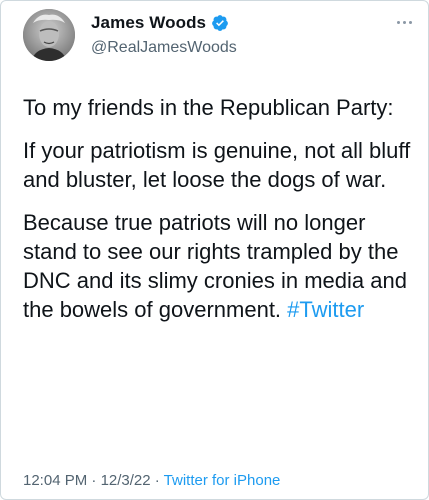 This screenshot has height=500, width=429. I want to click on more-options-icon, so click(404, 22).